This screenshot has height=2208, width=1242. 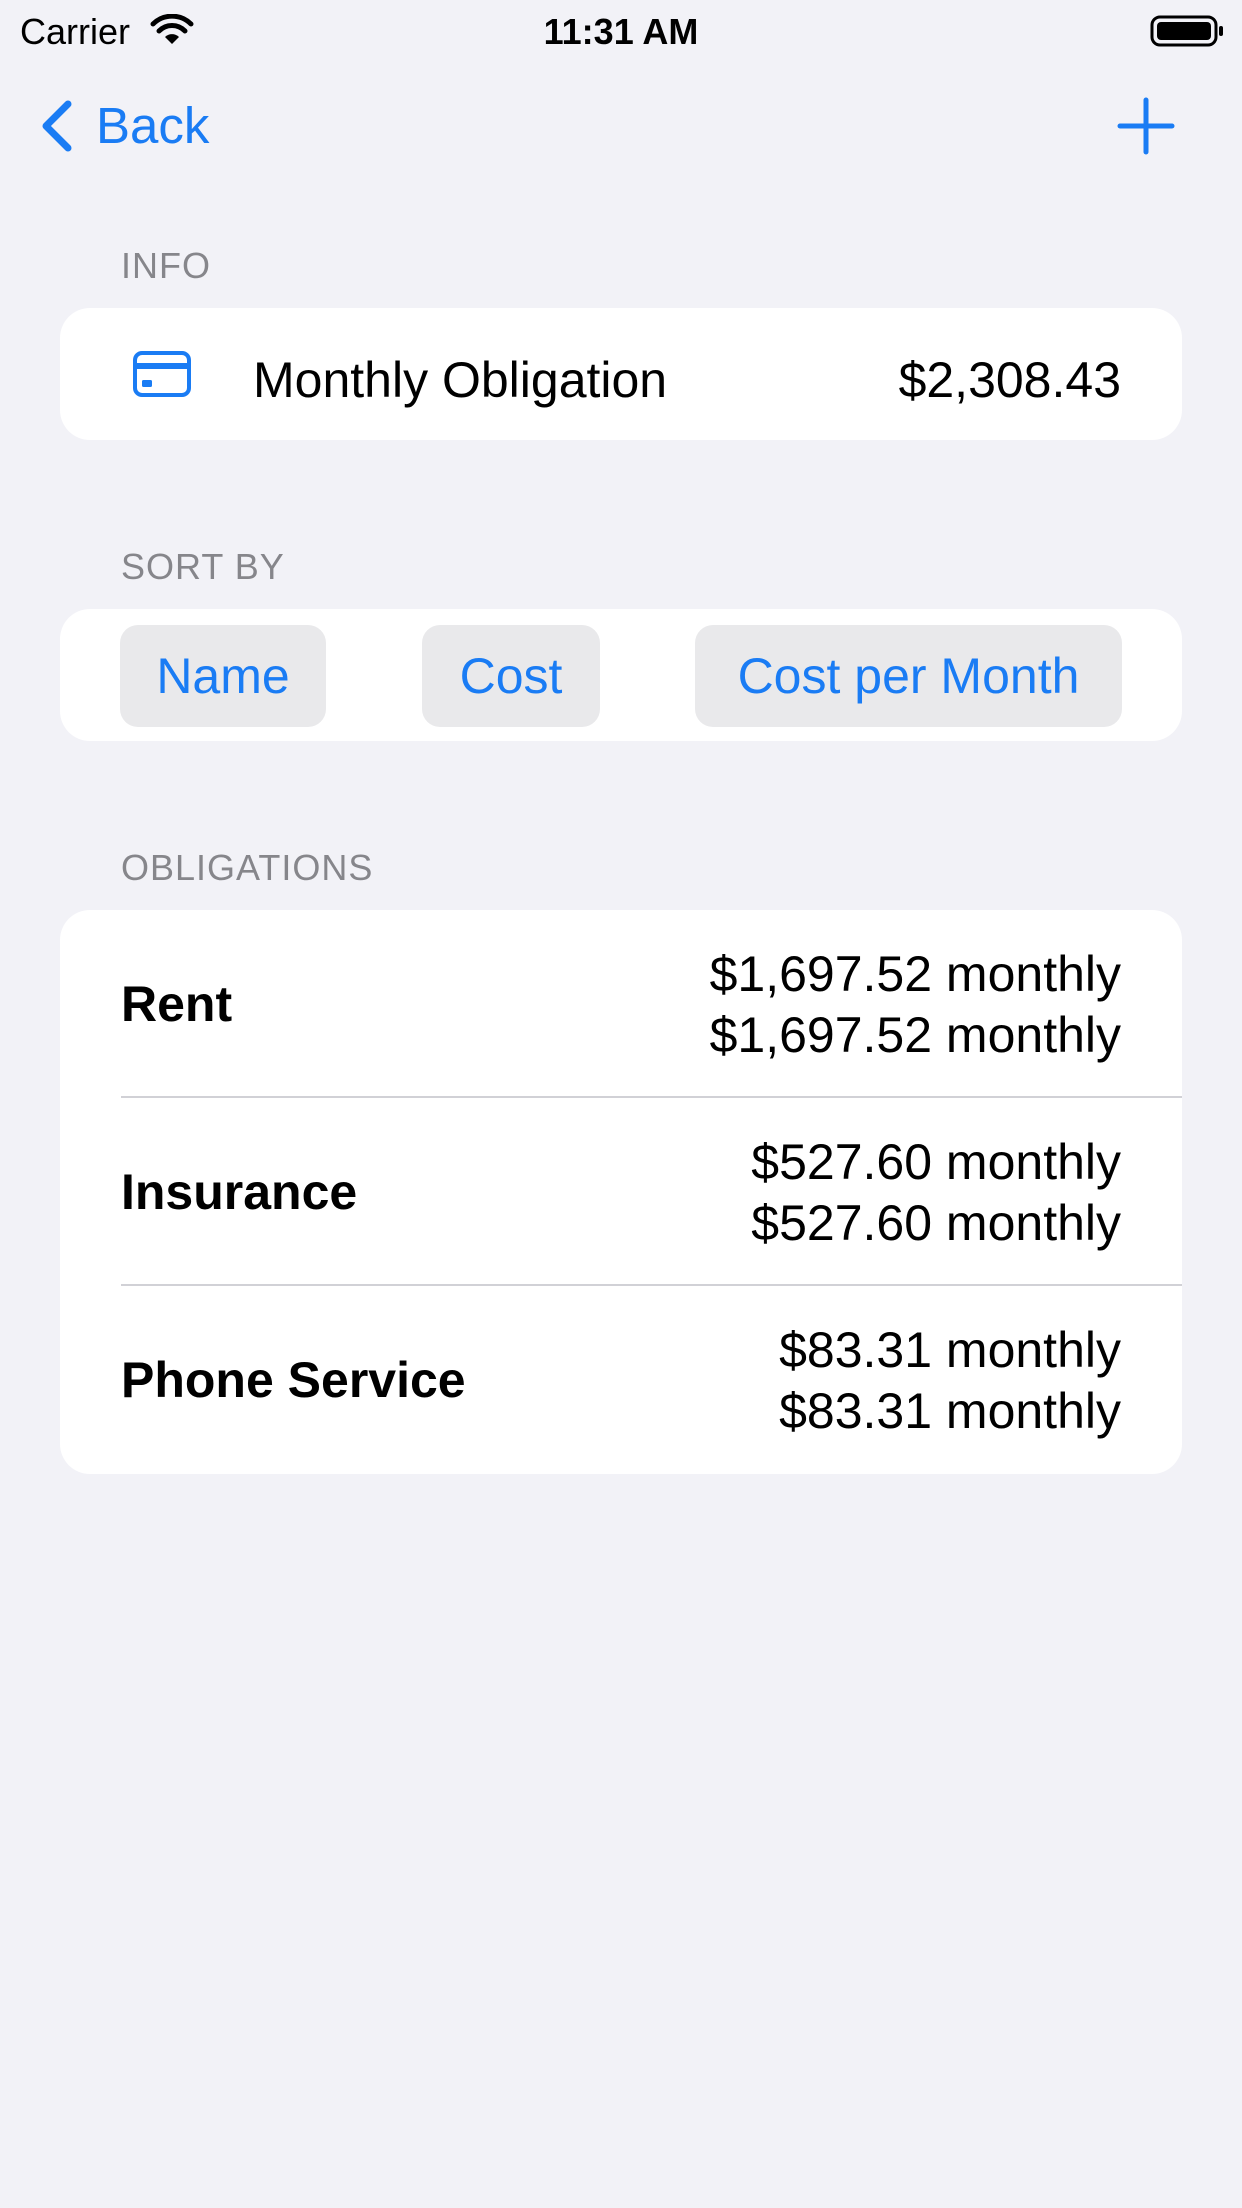 I want to click on obligation-cost: $527.60 monthly, so click(x=936, y=1162).